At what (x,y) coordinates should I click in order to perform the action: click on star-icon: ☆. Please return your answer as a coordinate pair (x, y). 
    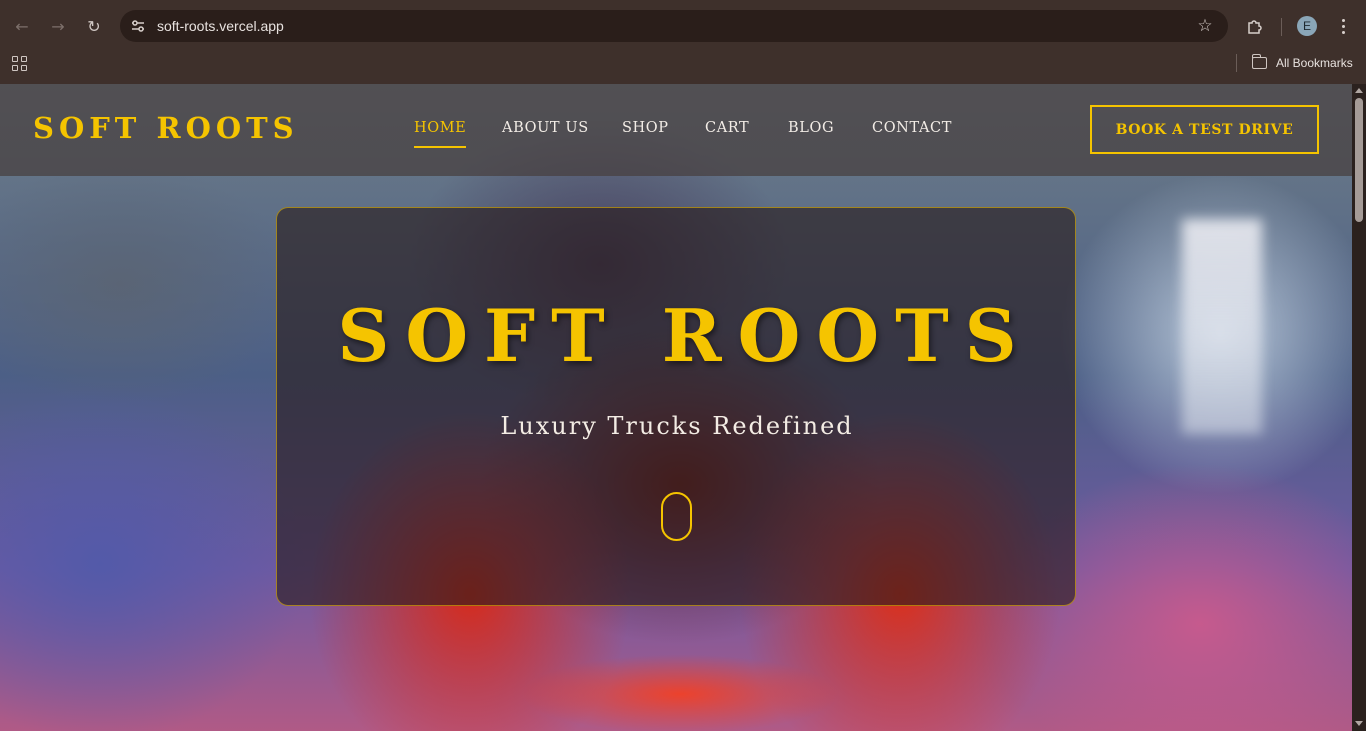
    Looking at the image, I should click on (1205, 26).